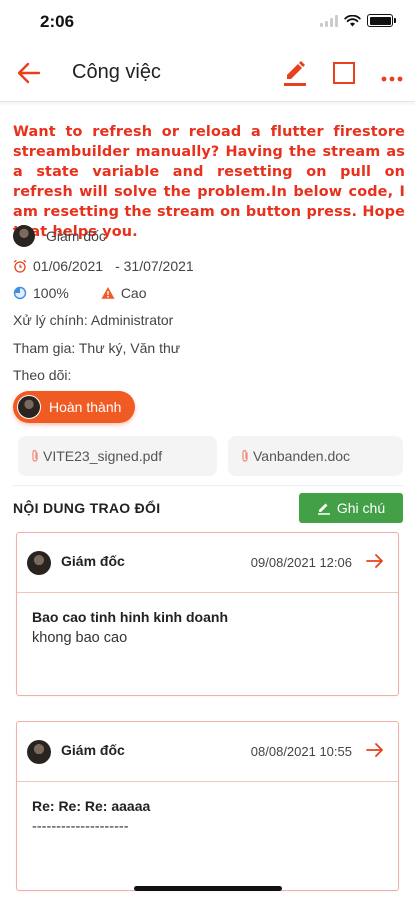  Describe the element at coordinates (116, 72) in the screenshot. I see `page-title: Công việc` at that location.